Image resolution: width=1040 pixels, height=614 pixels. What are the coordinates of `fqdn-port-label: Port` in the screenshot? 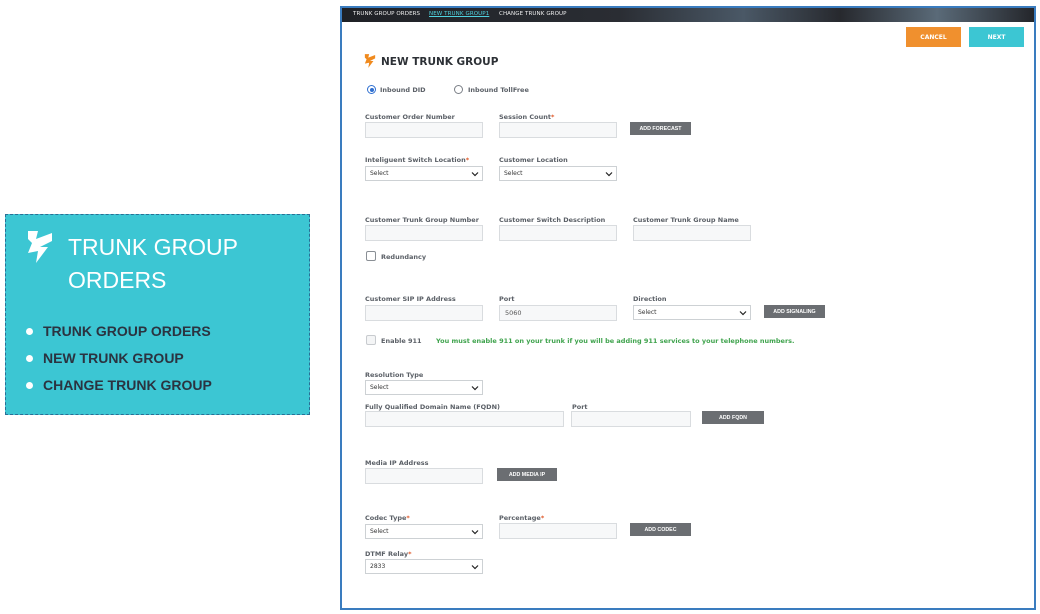 It's located at (580, 407).